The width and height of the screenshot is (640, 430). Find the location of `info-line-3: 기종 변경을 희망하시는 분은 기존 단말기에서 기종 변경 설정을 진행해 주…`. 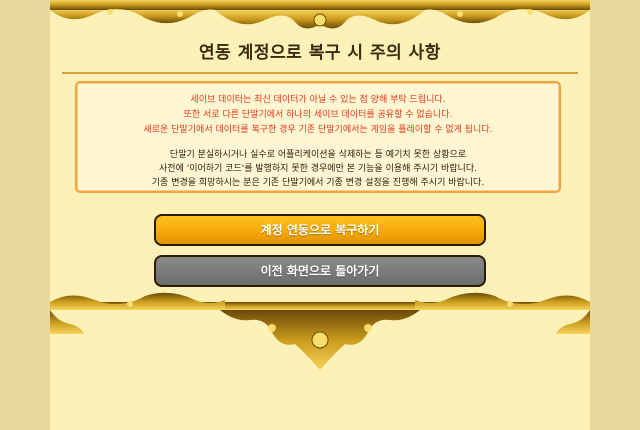

info-line-3: 기종 변경을 희망하시는 분은 기존 단말기에서 기종 변경 설정을 진행해 주… is located at coordinates (318, 183).